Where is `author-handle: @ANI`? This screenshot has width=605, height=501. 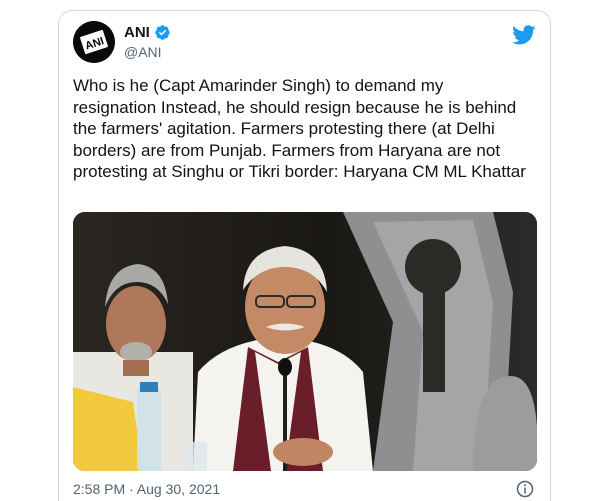
author-handle: @ANI is located at coordinates (143, 52).